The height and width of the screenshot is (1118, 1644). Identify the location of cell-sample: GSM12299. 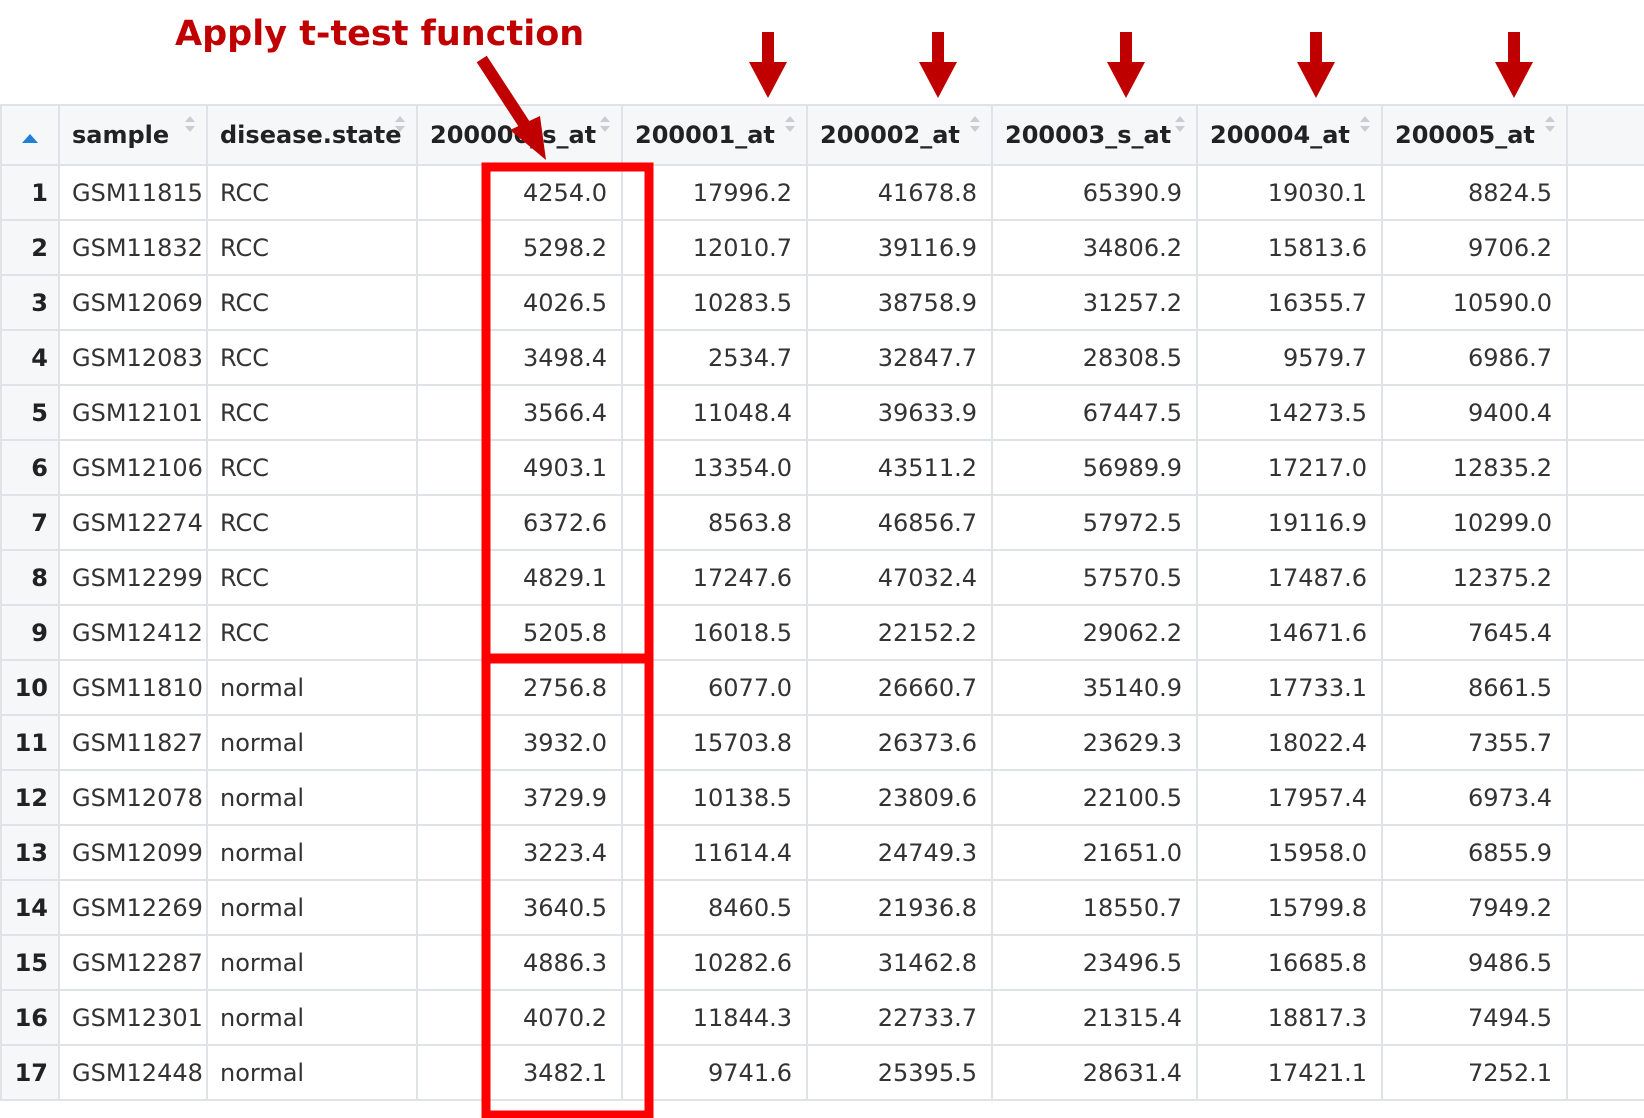
(133, 577).